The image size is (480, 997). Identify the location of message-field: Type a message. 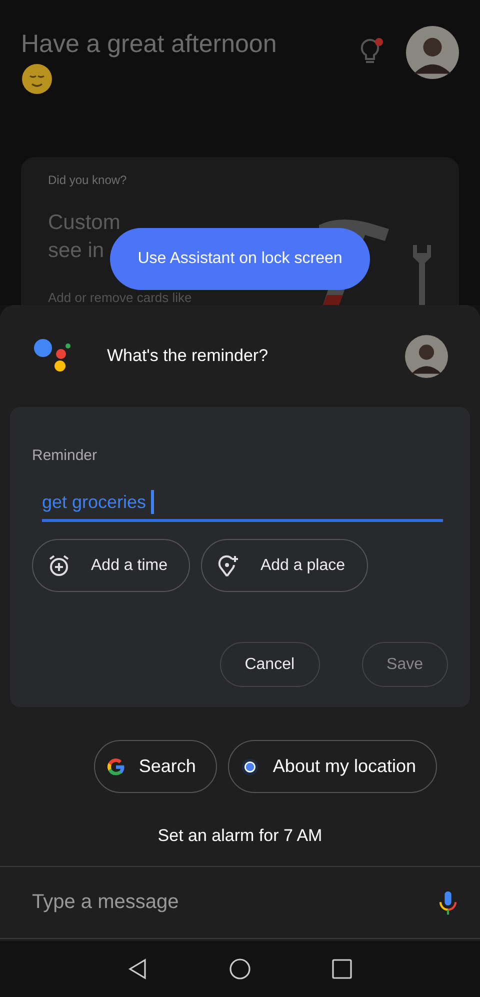
(235, 902).